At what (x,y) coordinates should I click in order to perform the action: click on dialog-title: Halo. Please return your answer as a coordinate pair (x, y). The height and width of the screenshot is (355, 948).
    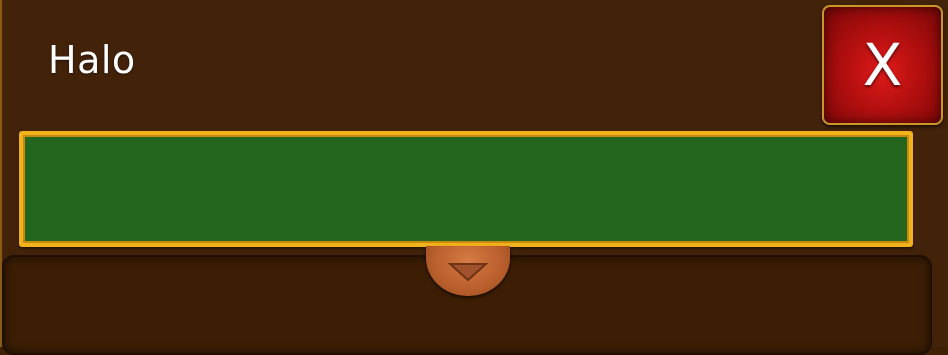
    Looking at the image, I should click on (92, 60).